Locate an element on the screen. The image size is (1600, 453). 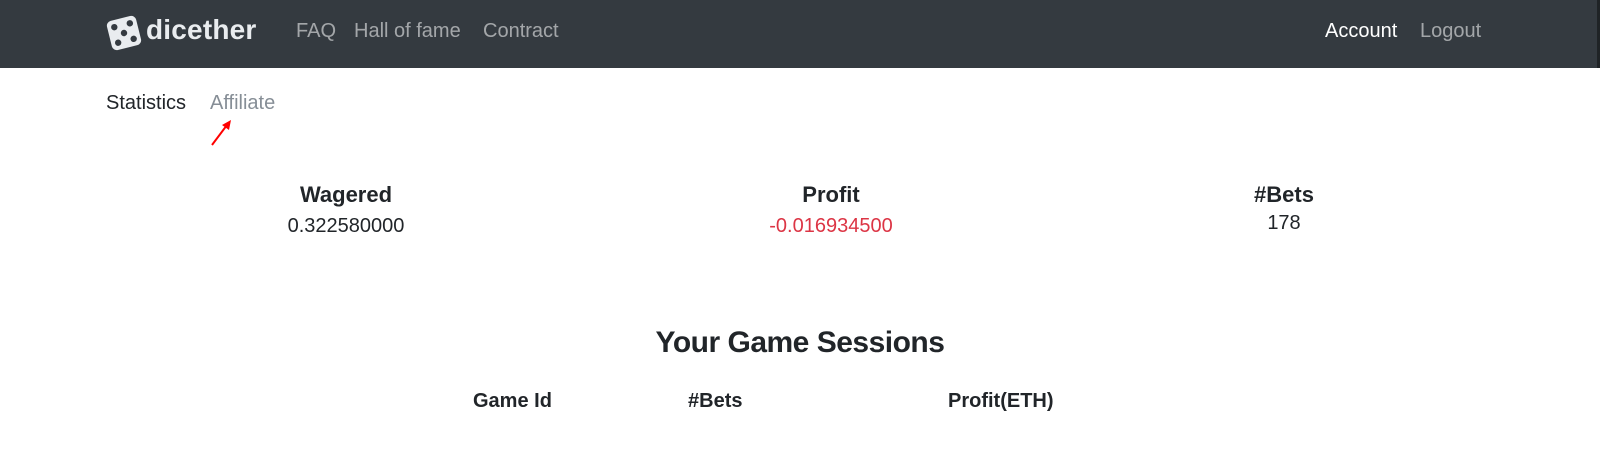
stat-bets-value: 178 is located at coordinates (1284, 223).